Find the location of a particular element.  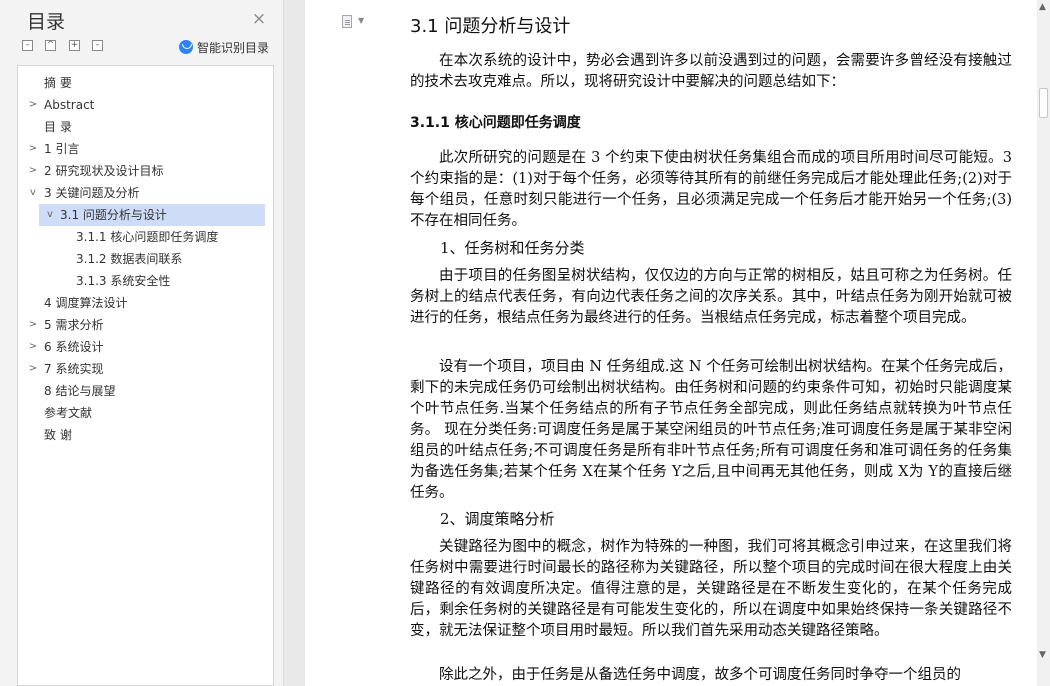

vertical-scrollbar: ▲ ▼ is located at coordinates (1043, 343).